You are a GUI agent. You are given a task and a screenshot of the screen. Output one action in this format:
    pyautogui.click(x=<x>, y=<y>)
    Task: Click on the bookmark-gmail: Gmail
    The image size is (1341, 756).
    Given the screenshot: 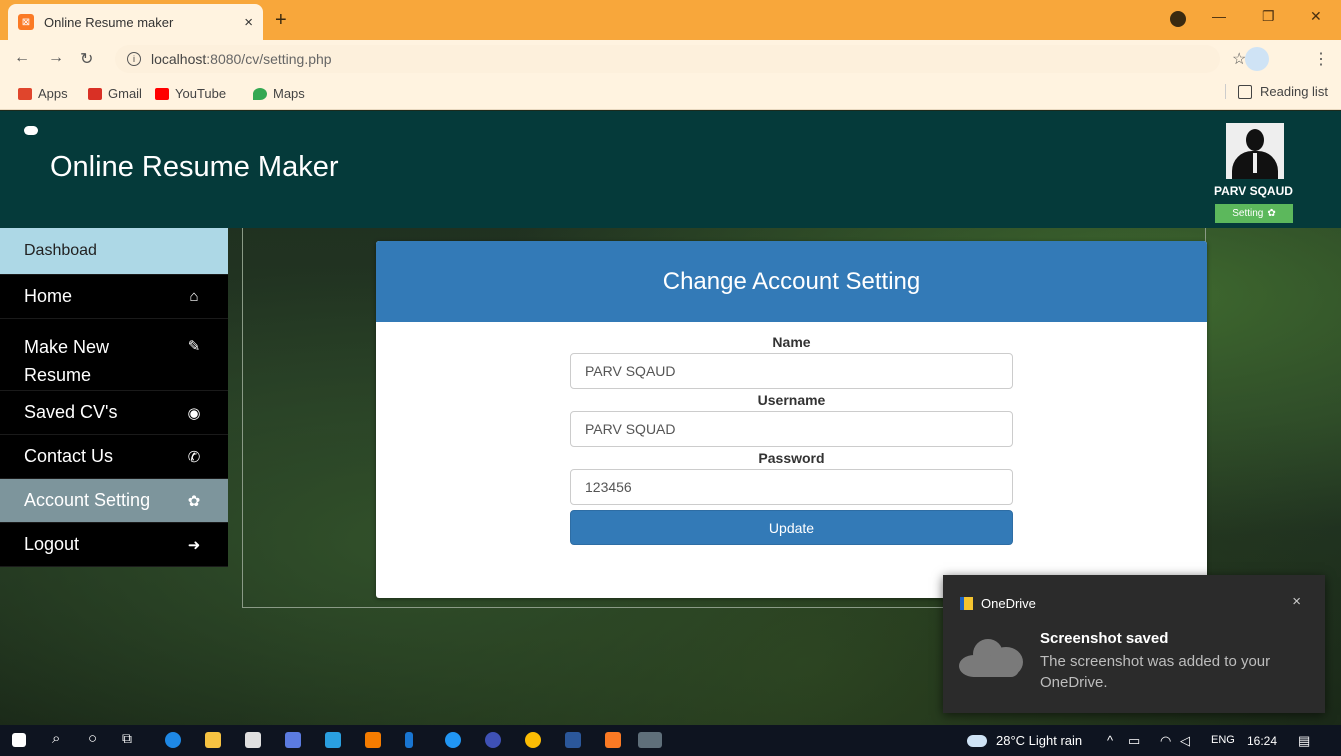 What is the action you would take?
    pyautogui.click(x=115, y=93)
    